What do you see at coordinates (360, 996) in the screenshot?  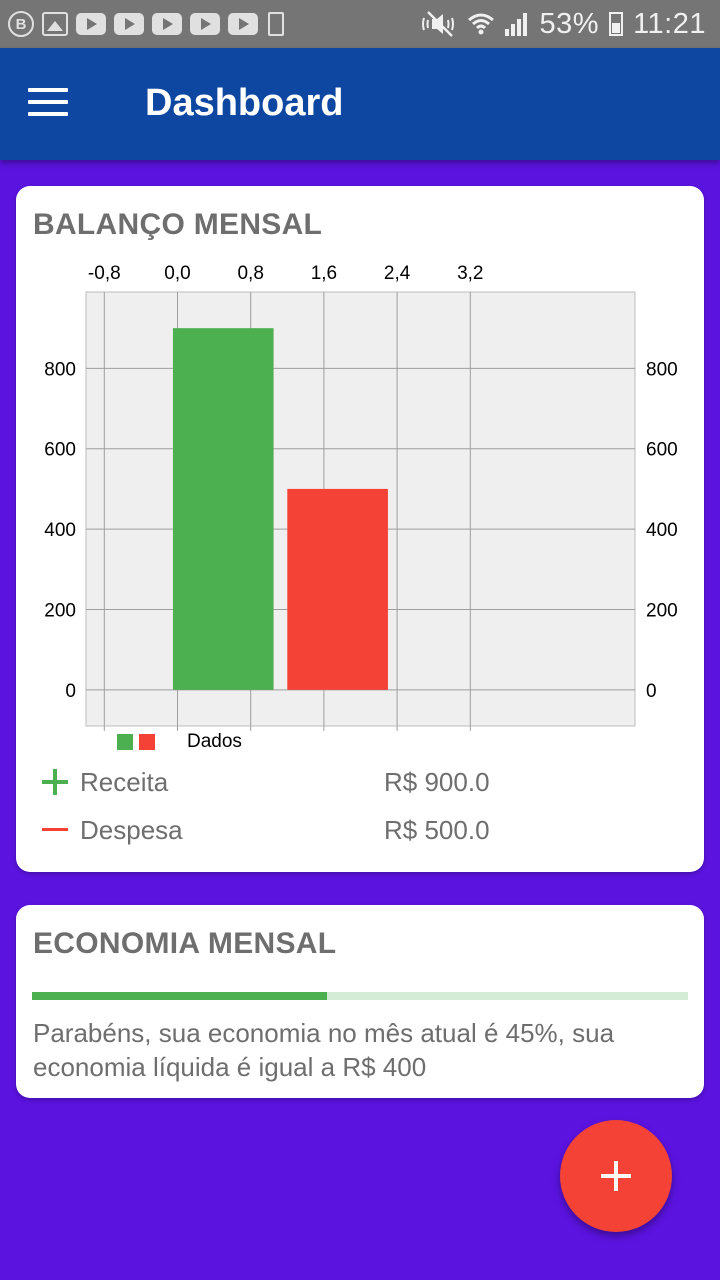 I see `economy-progress-bar` at bounding box center [360, 996].